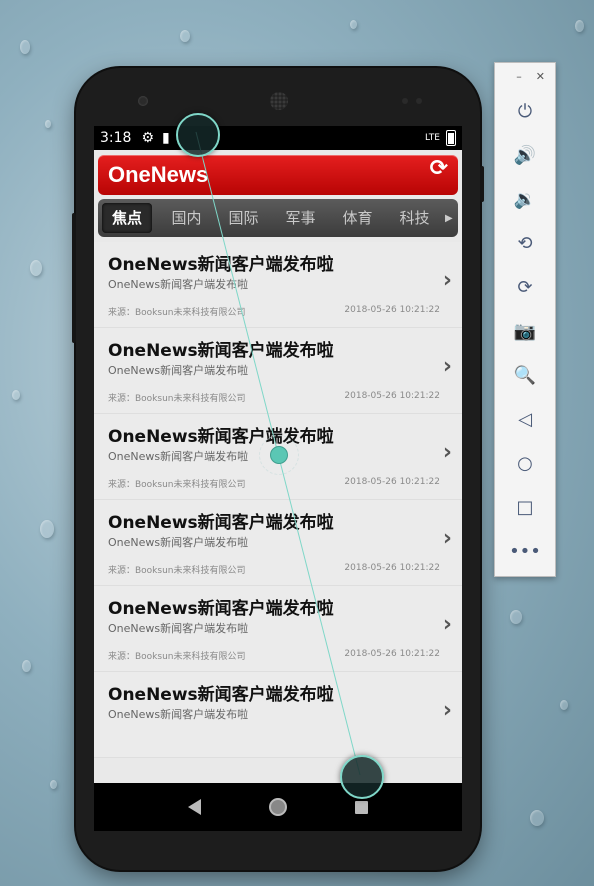 The width and height of the screenshot is (594, 886). What do you see at coordinates (519, 76) in the screenshot?
I see `minimize-icon: –` at bounding box center [519, 76].